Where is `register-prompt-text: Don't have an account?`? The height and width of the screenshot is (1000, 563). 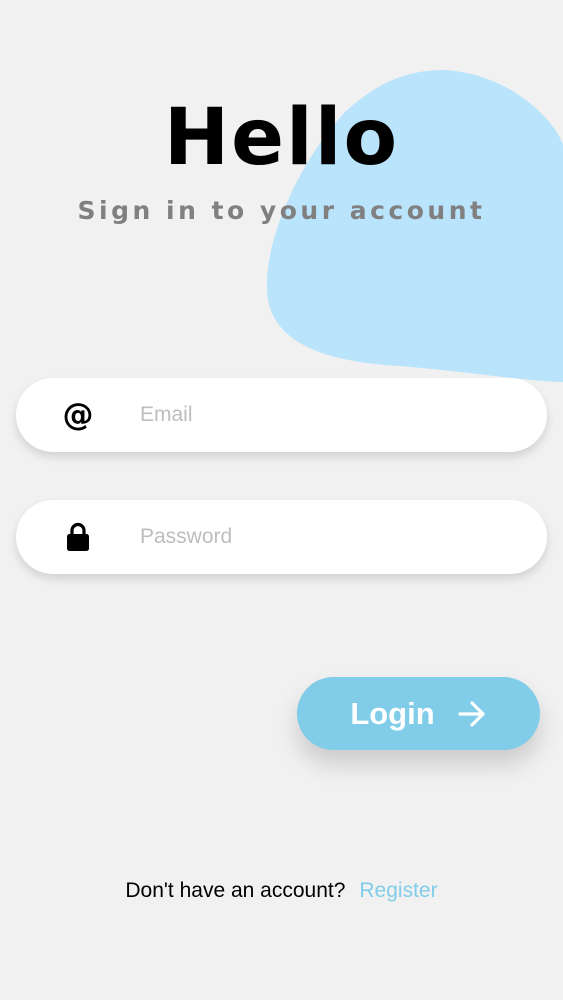 register-prompt-text: Don't have an account? is located at coordinates (235, 890).